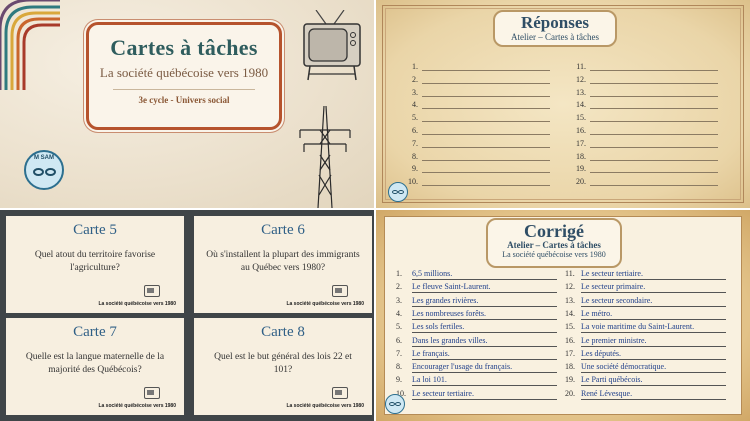  Describe the element at coordinates (399, 380) in the screenshot. I see `correction-number: 9.` at that location.